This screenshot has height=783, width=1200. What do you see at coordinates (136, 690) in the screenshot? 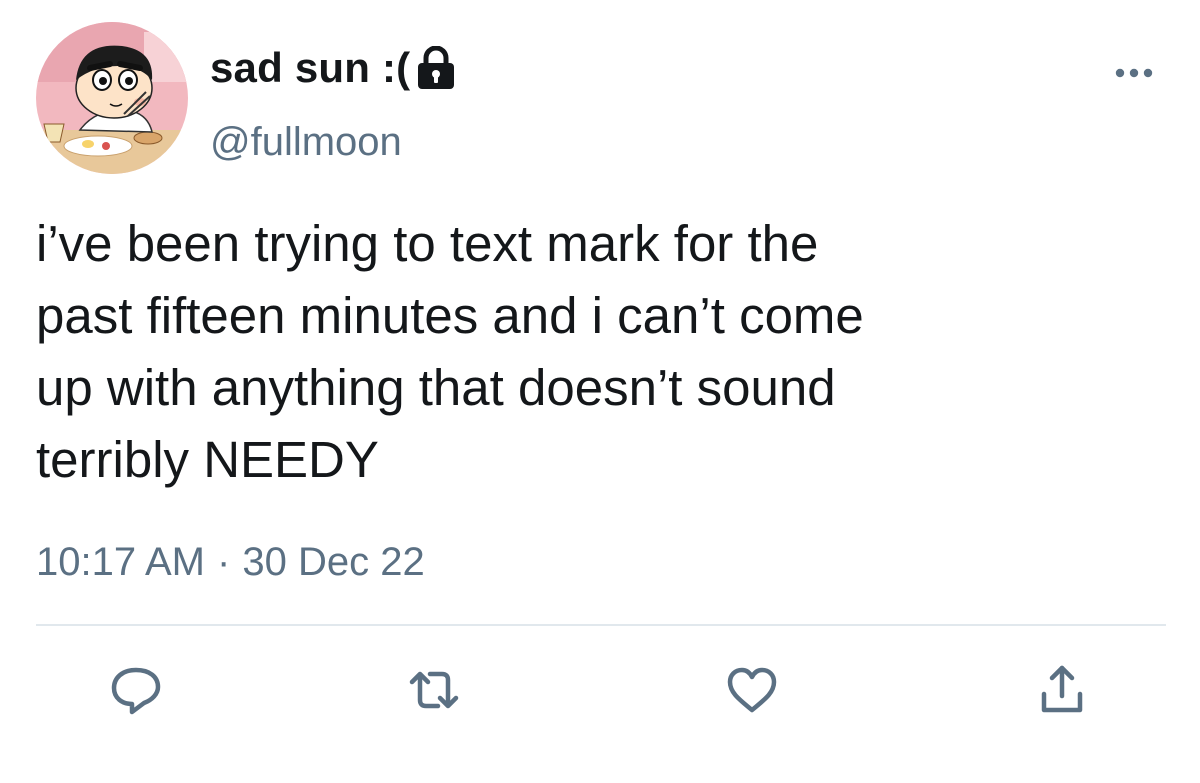
I see `reply-icon` at bounding box center [136, 690].